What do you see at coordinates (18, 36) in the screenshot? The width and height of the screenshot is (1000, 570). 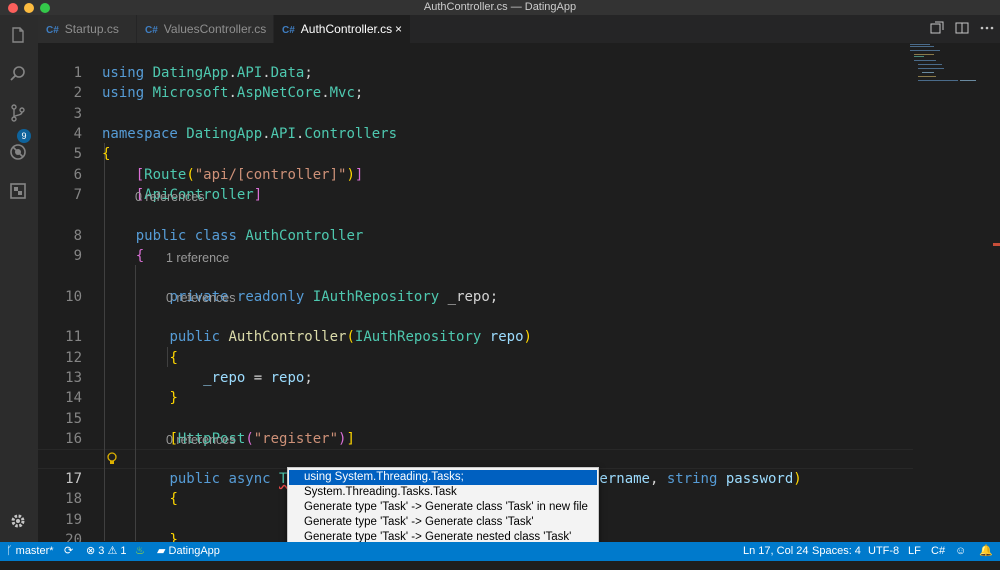 I see `explorer-icon` at bounding box center [18, 36].